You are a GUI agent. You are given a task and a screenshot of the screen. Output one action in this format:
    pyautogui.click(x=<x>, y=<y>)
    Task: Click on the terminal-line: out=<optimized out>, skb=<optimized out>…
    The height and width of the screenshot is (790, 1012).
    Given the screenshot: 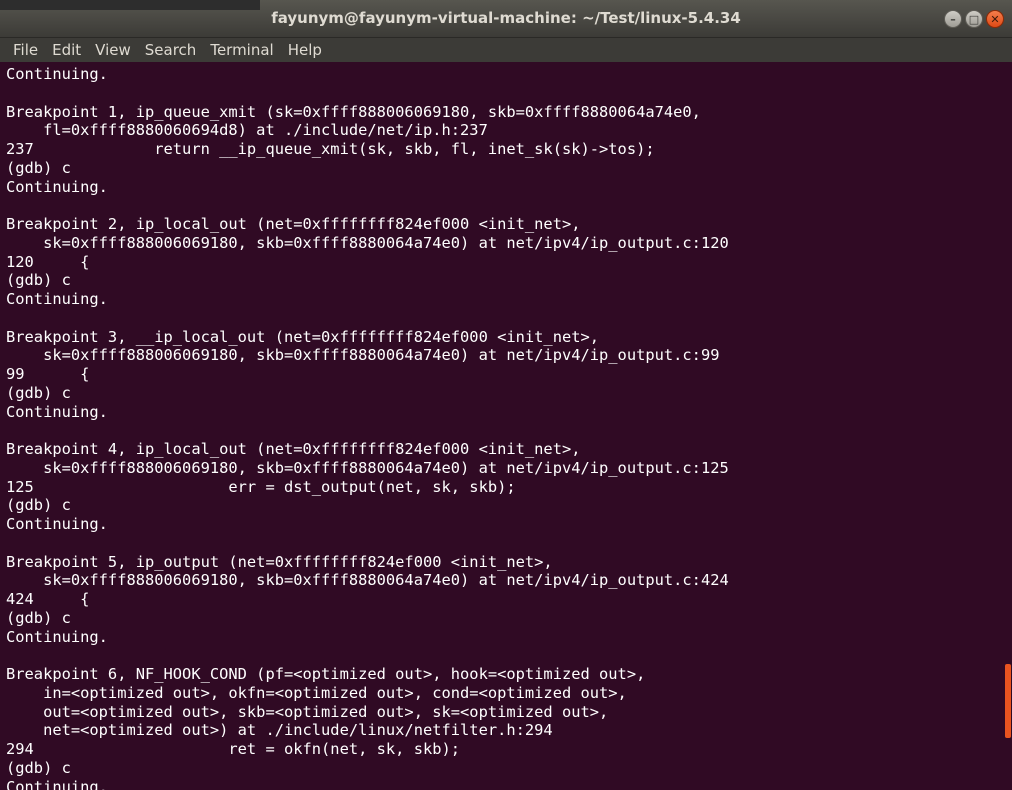 What is the action you would take?
    pyautogui.click(x=307, y=711)
    